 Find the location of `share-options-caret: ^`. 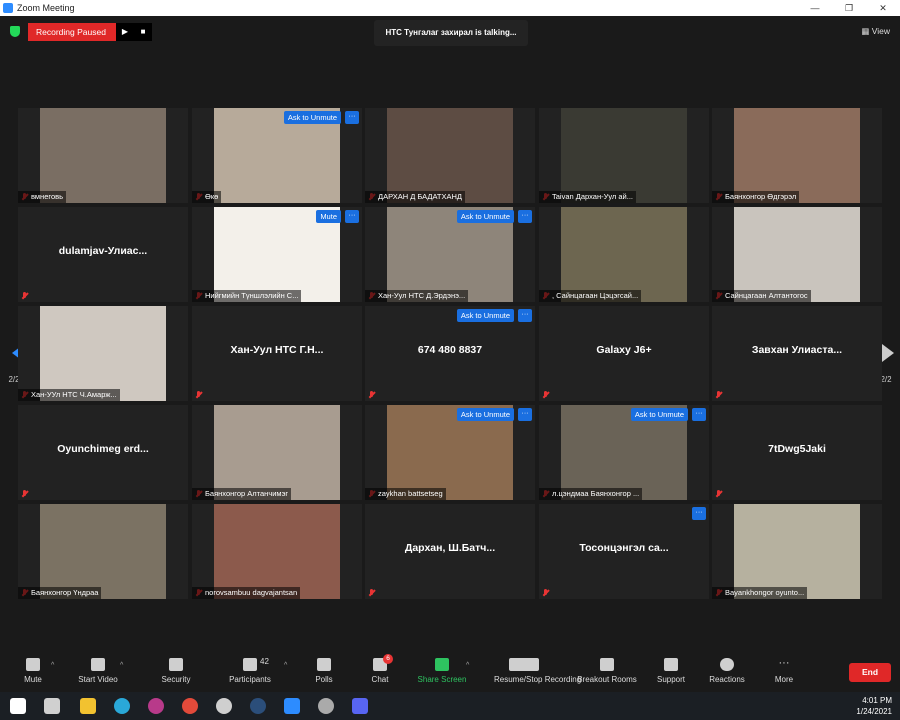

share-options-caret: ^ is located at coordinates (467, 665).